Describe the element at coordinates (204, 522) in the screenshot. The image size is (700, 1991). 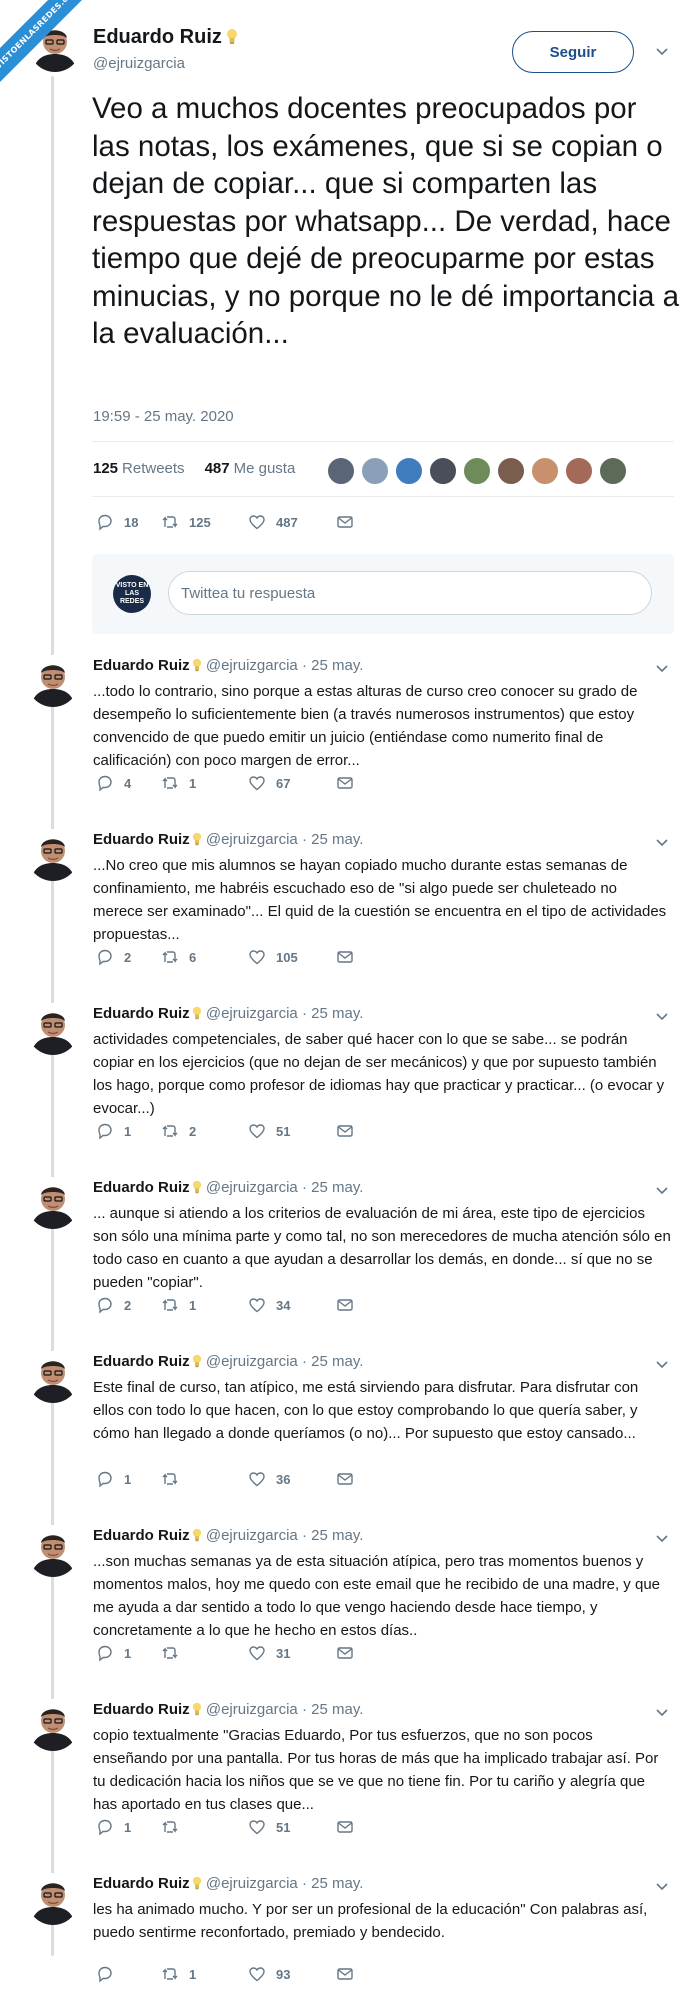
I see `retweet-button: 125` at that location.